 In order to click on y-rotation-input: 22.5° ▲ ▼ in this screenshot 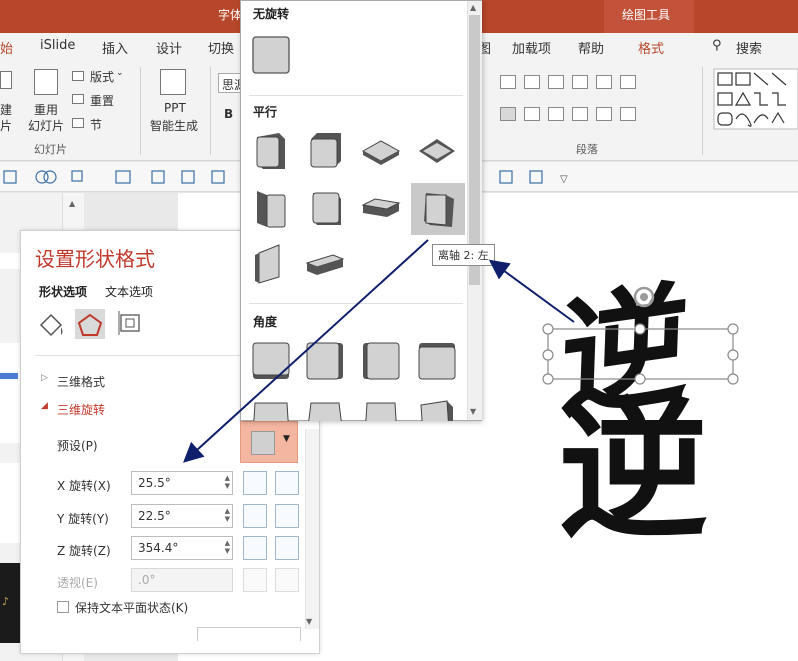, I will do `click(182, 516)`.